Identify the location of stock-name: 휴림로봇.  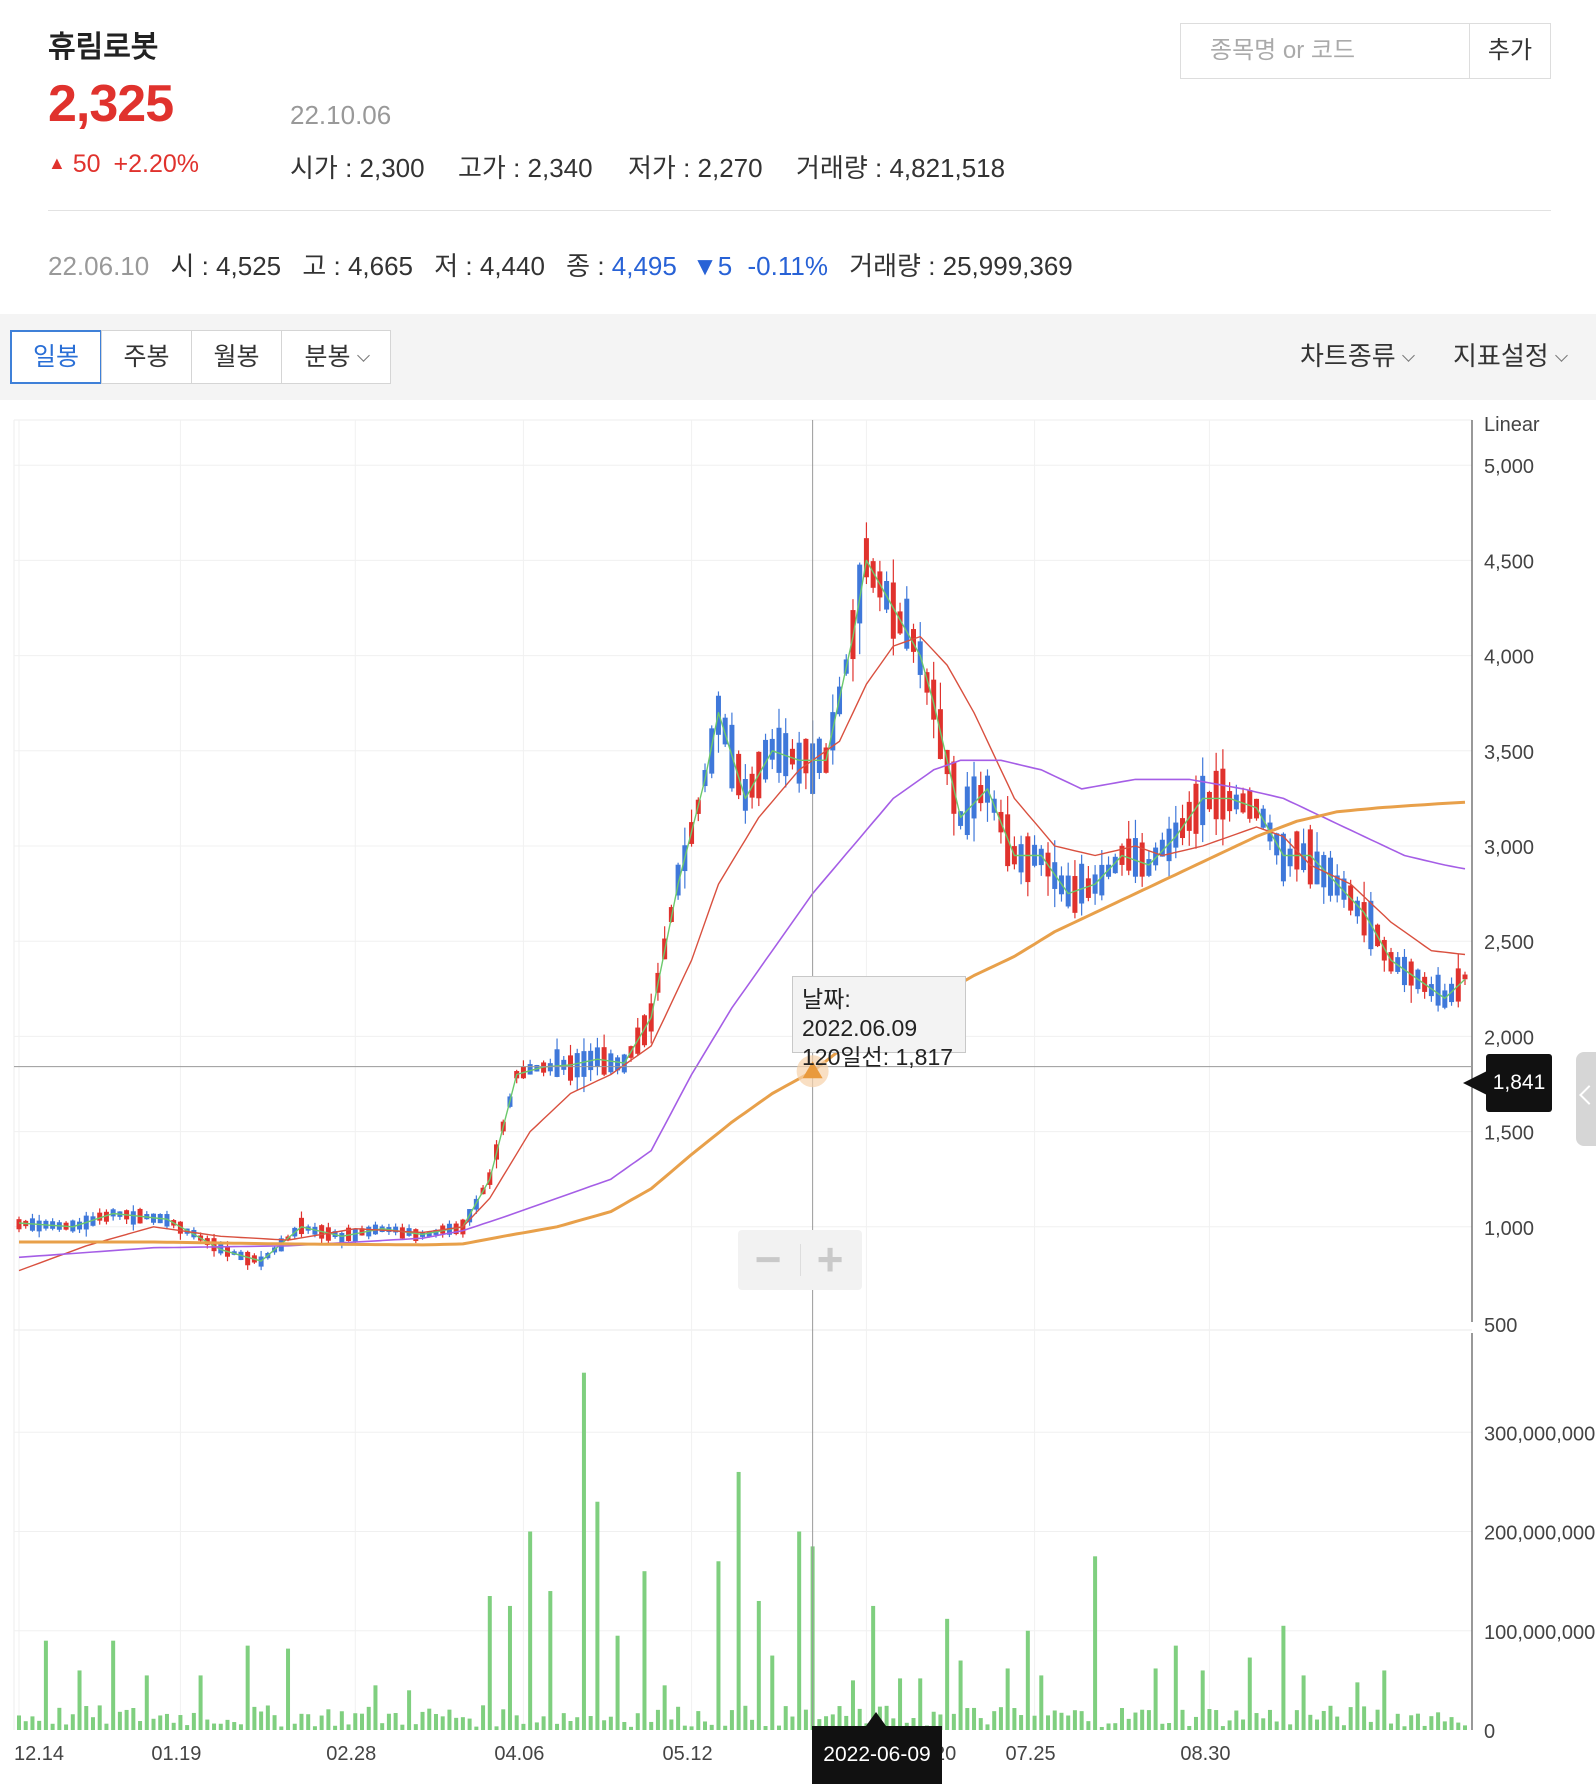
(103, 47).